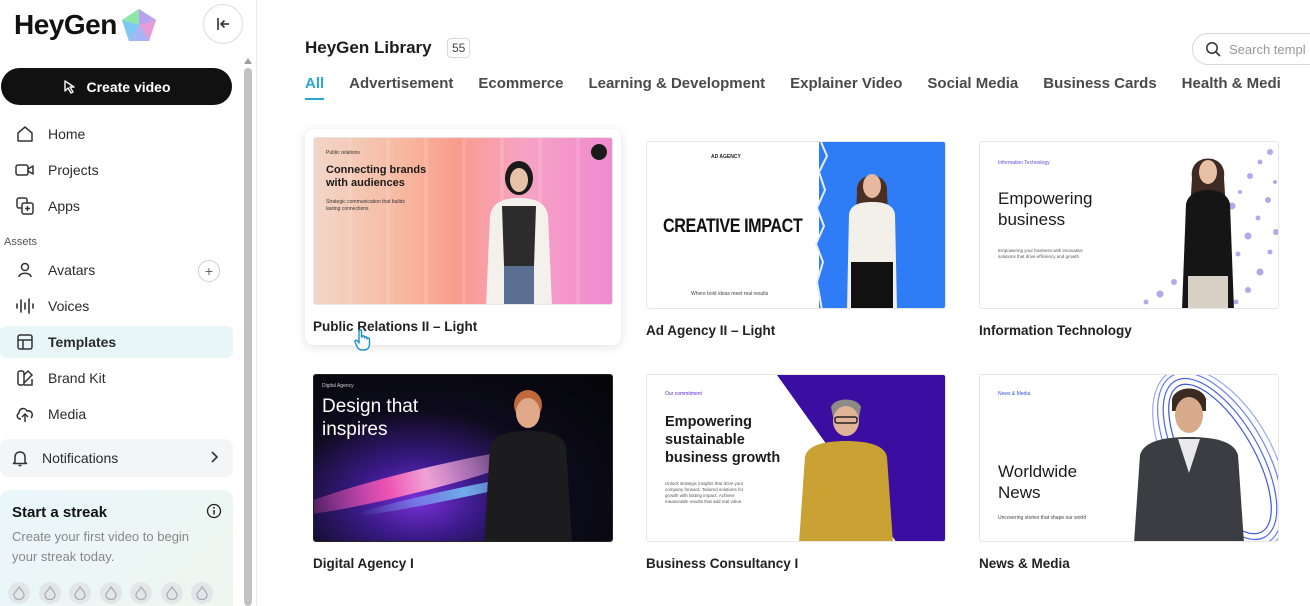  Describe the element at coordinates (116, 134) in the screenshot. I see `sidebar-item-home: Home` at that location.